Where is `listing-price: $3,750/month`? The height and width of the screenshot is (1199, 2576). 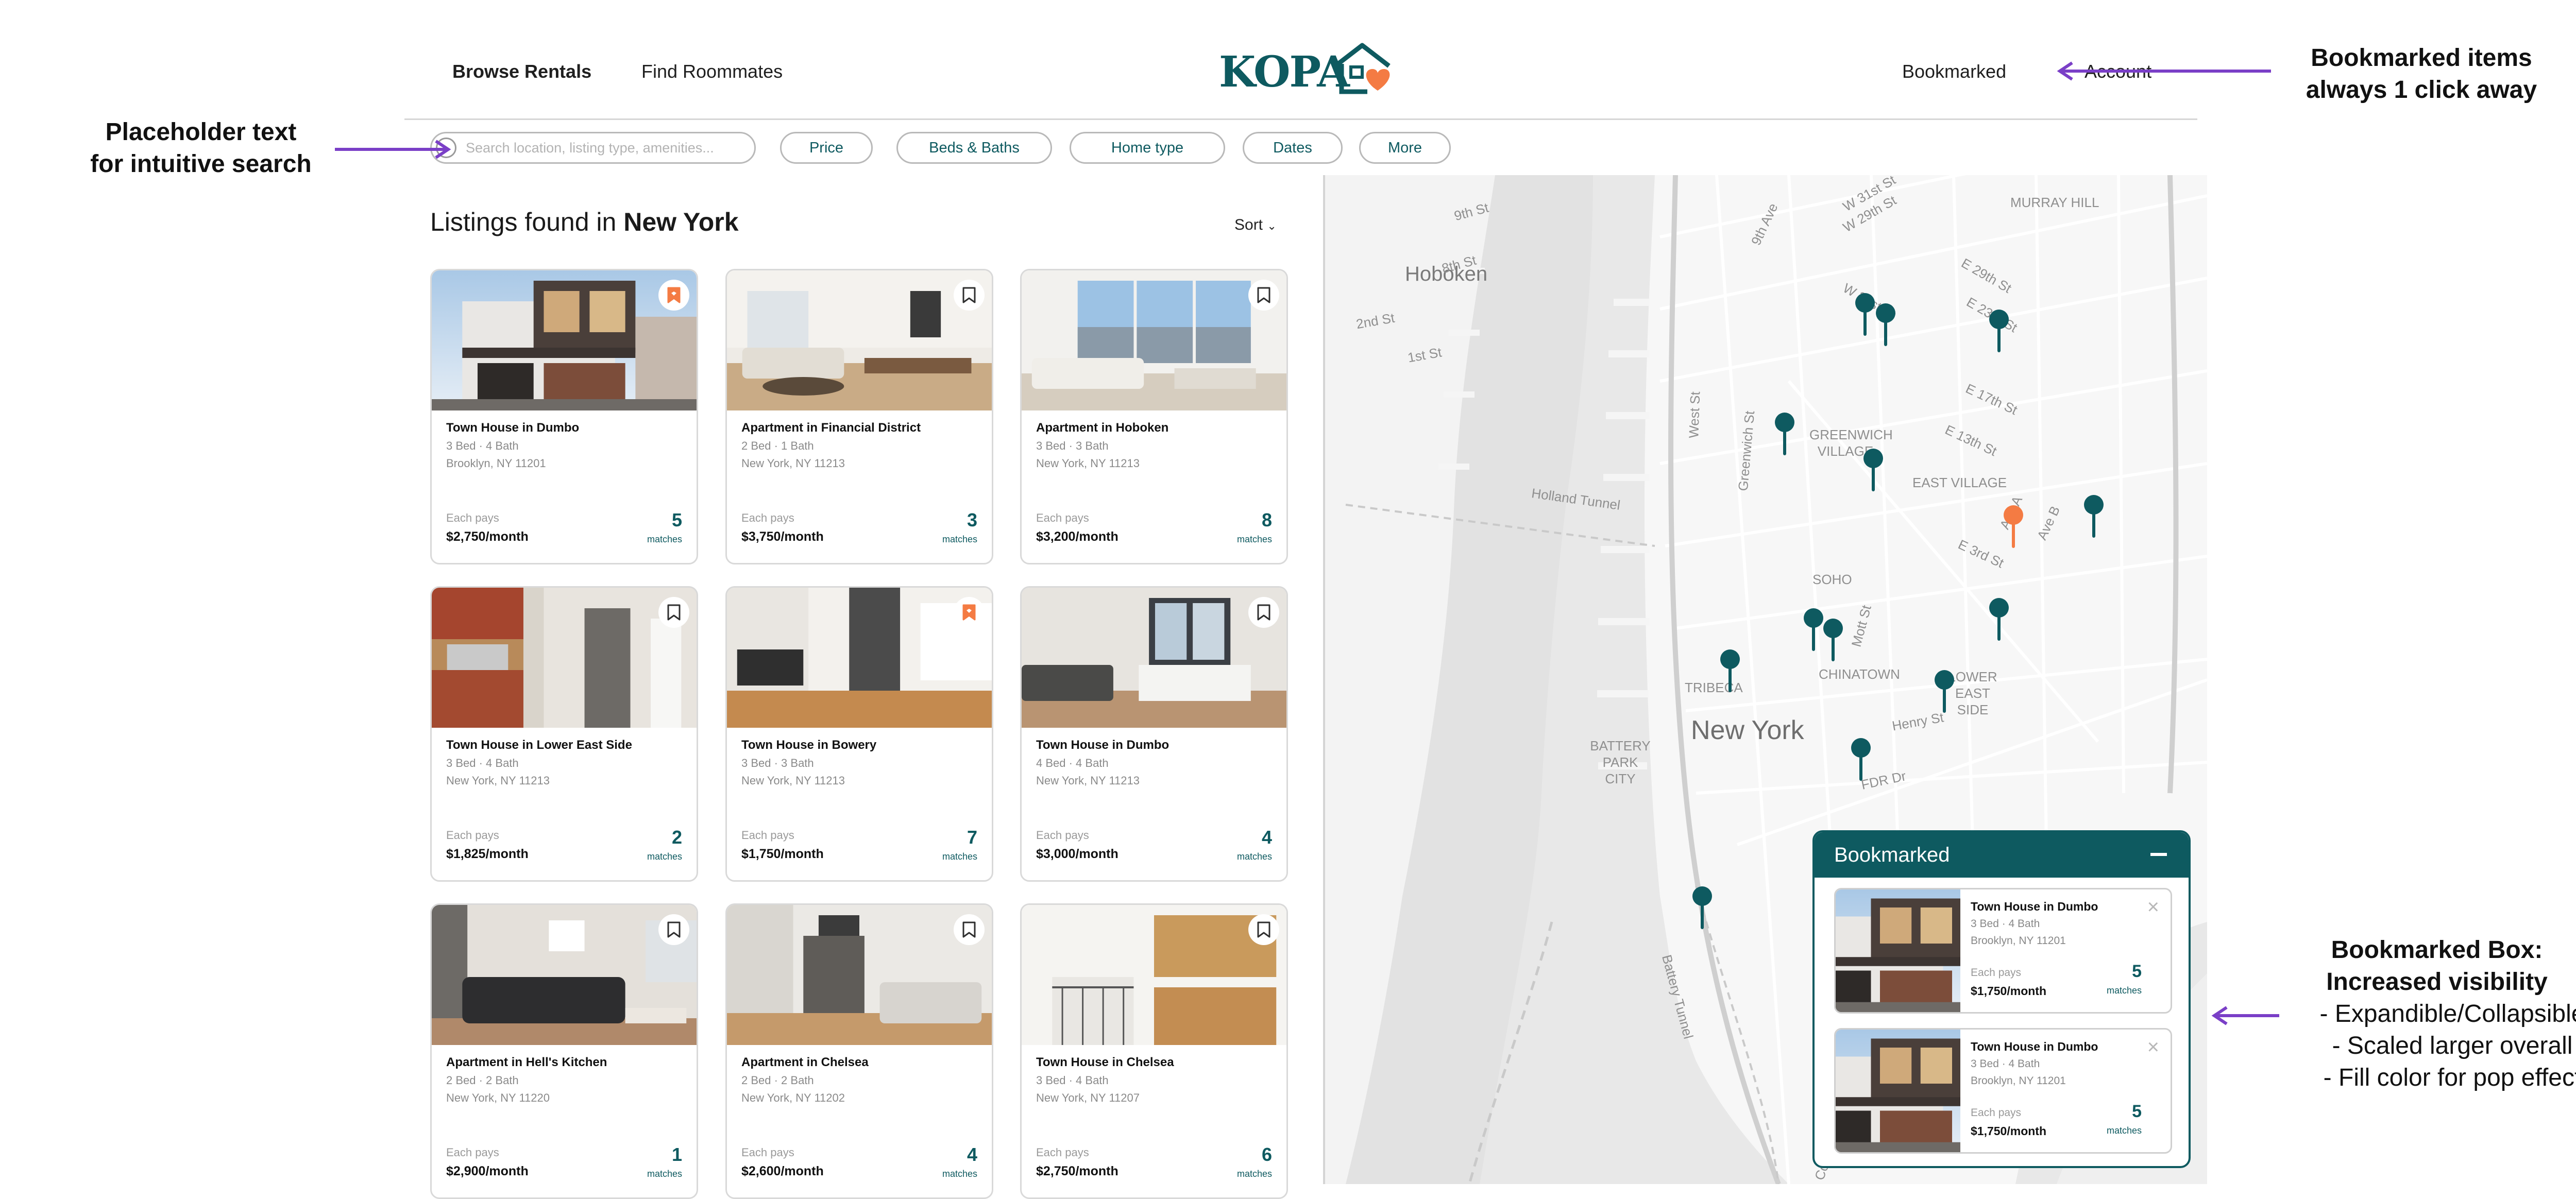 listing-price: $3,750/month is located at coordinates (782, 536).